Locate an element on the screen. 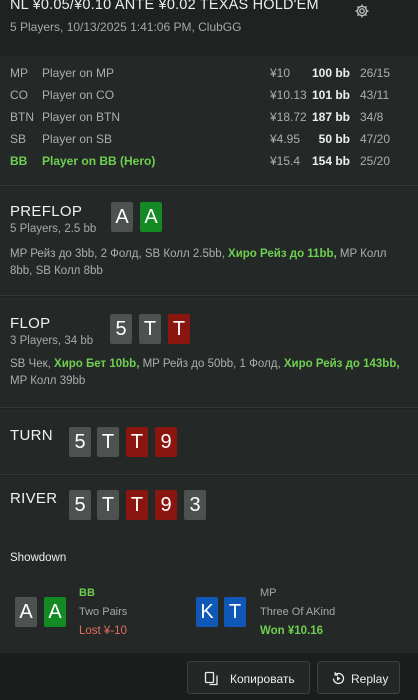 This screenshot has height=700, width=418. footer-bar: Копировать Replay is located at coordinates (209, 676).